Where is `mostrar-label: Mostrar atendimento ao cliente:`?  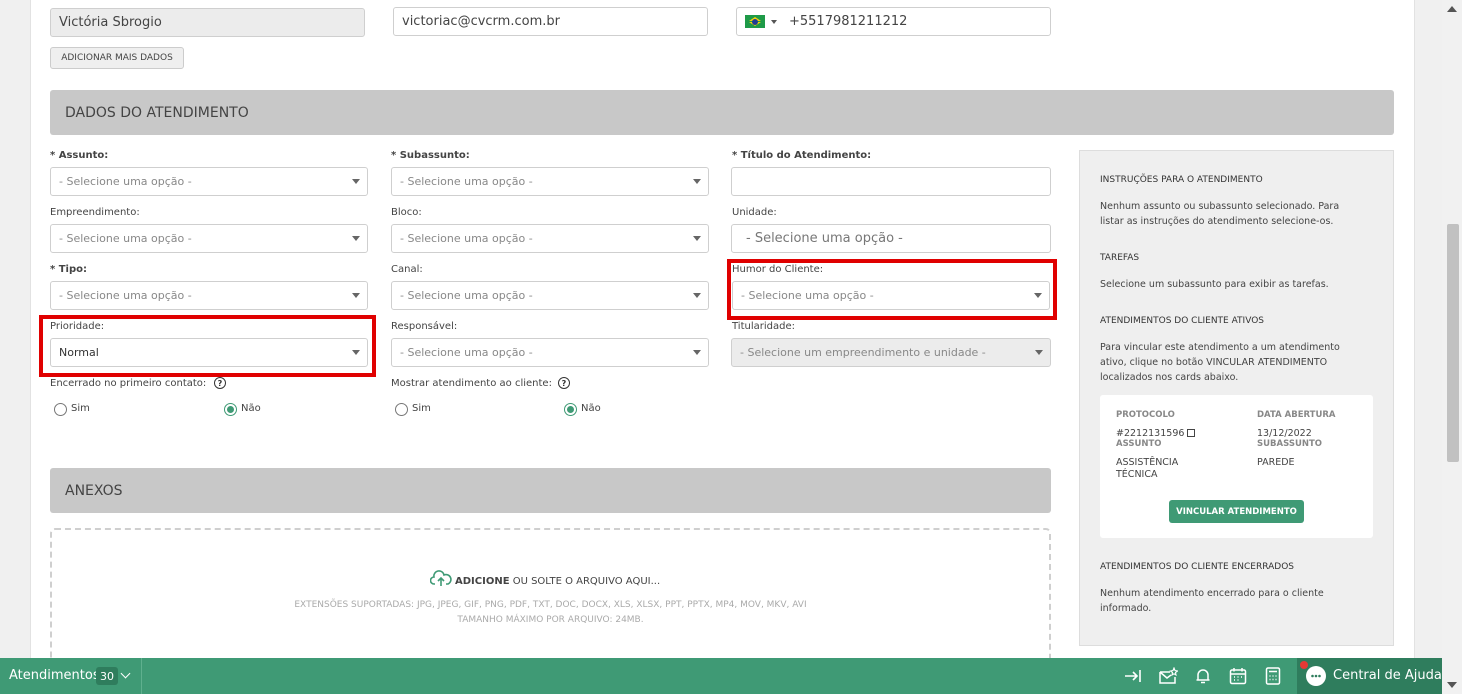 mostrar-label: Mostrar atendimento ao cliente: is located at coordinates (471, 383).